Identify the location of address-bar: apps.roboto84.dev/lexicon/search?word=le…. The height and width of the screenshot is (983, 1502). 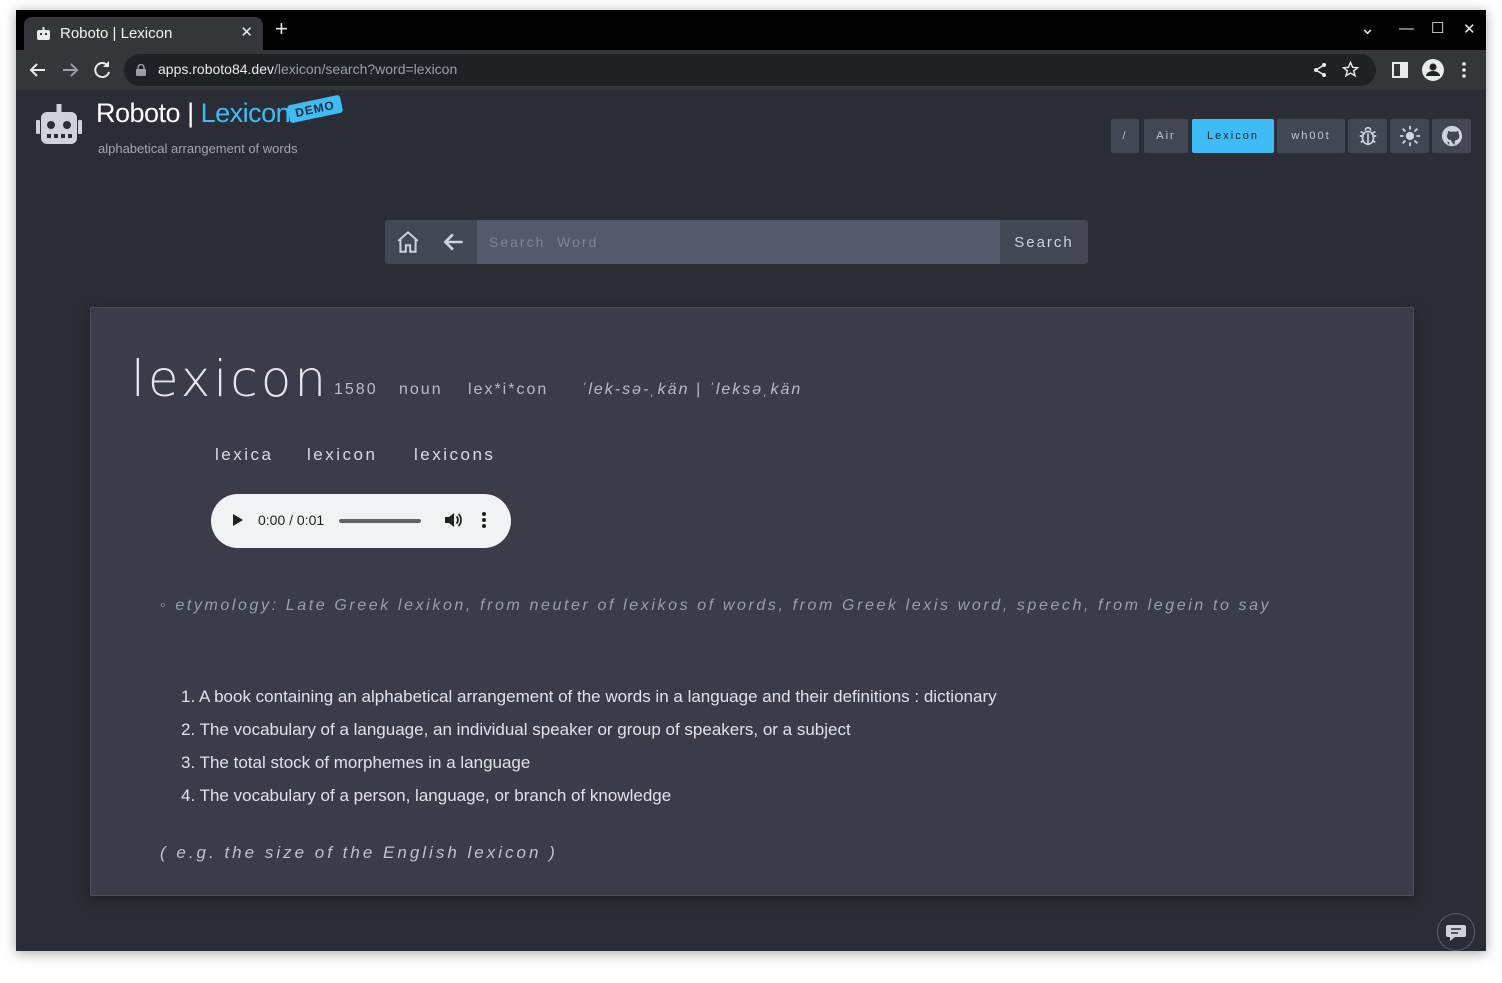
(750, 70).